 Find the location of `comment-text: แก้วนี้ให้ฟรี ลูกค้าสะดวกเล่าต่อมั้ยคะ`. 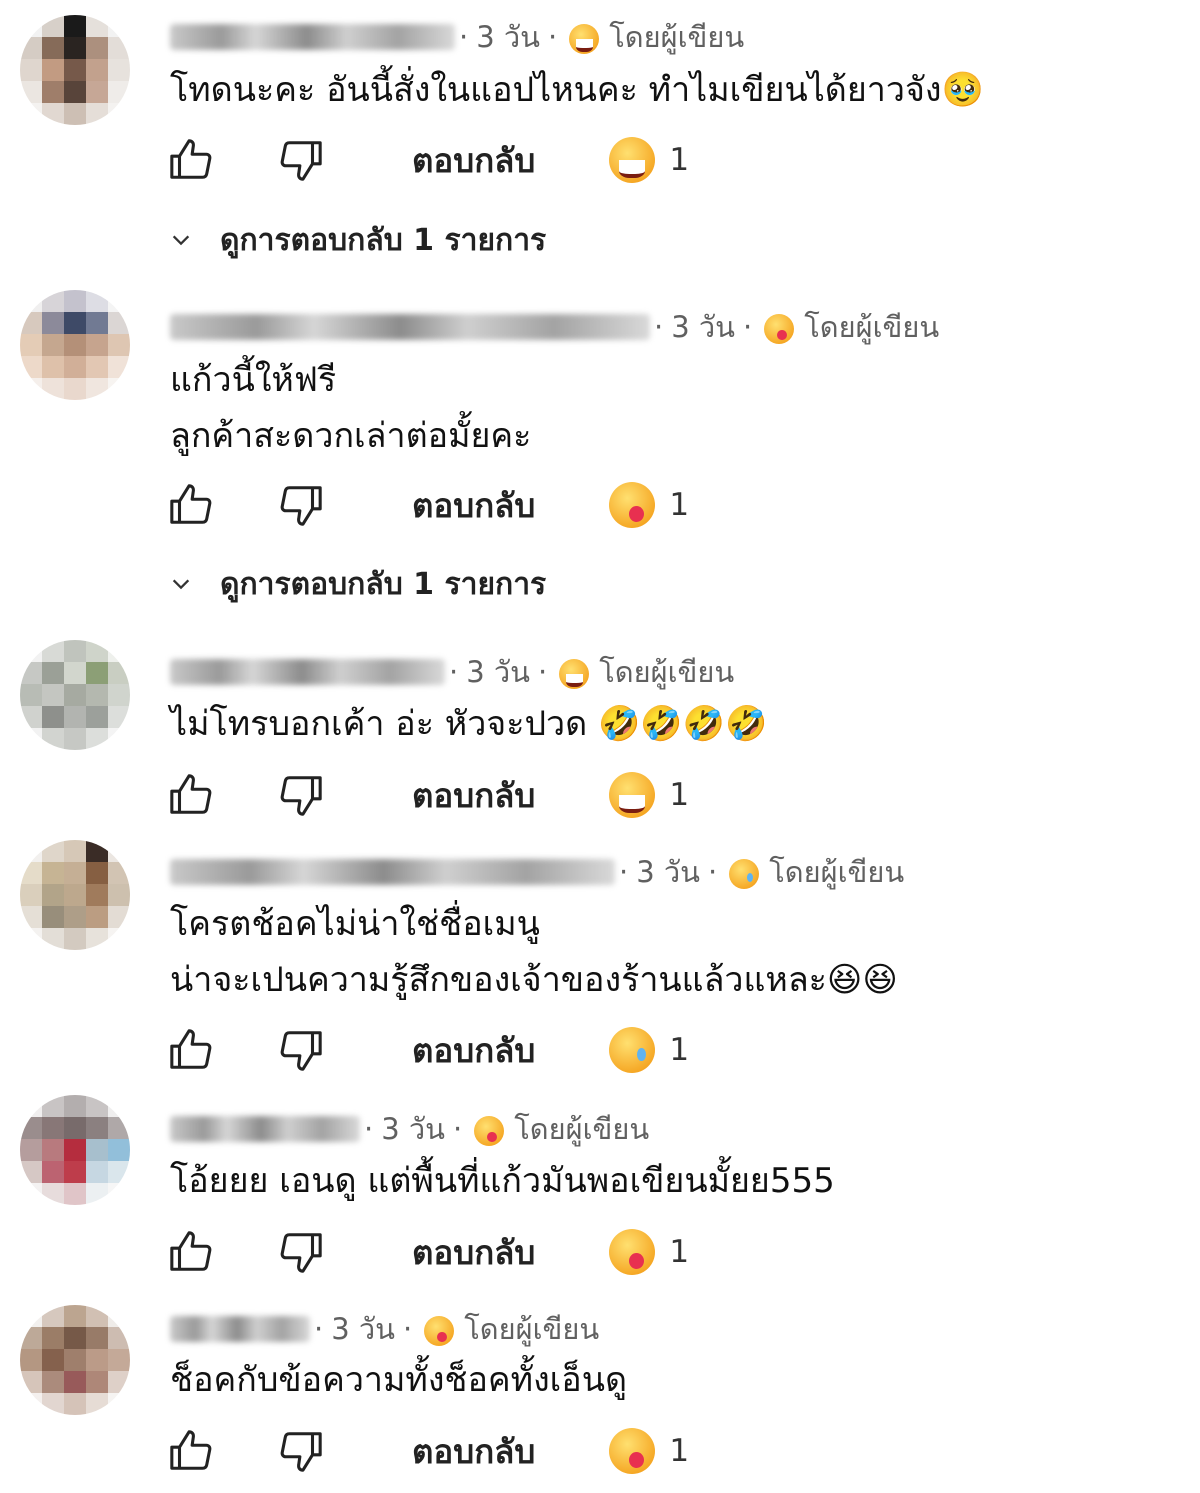

comment-text: แก้วนี้ให้ฟรี ลูกค้าสะดวกเล่าต่อมั้ยคะ is located at coordinates (350, 408).